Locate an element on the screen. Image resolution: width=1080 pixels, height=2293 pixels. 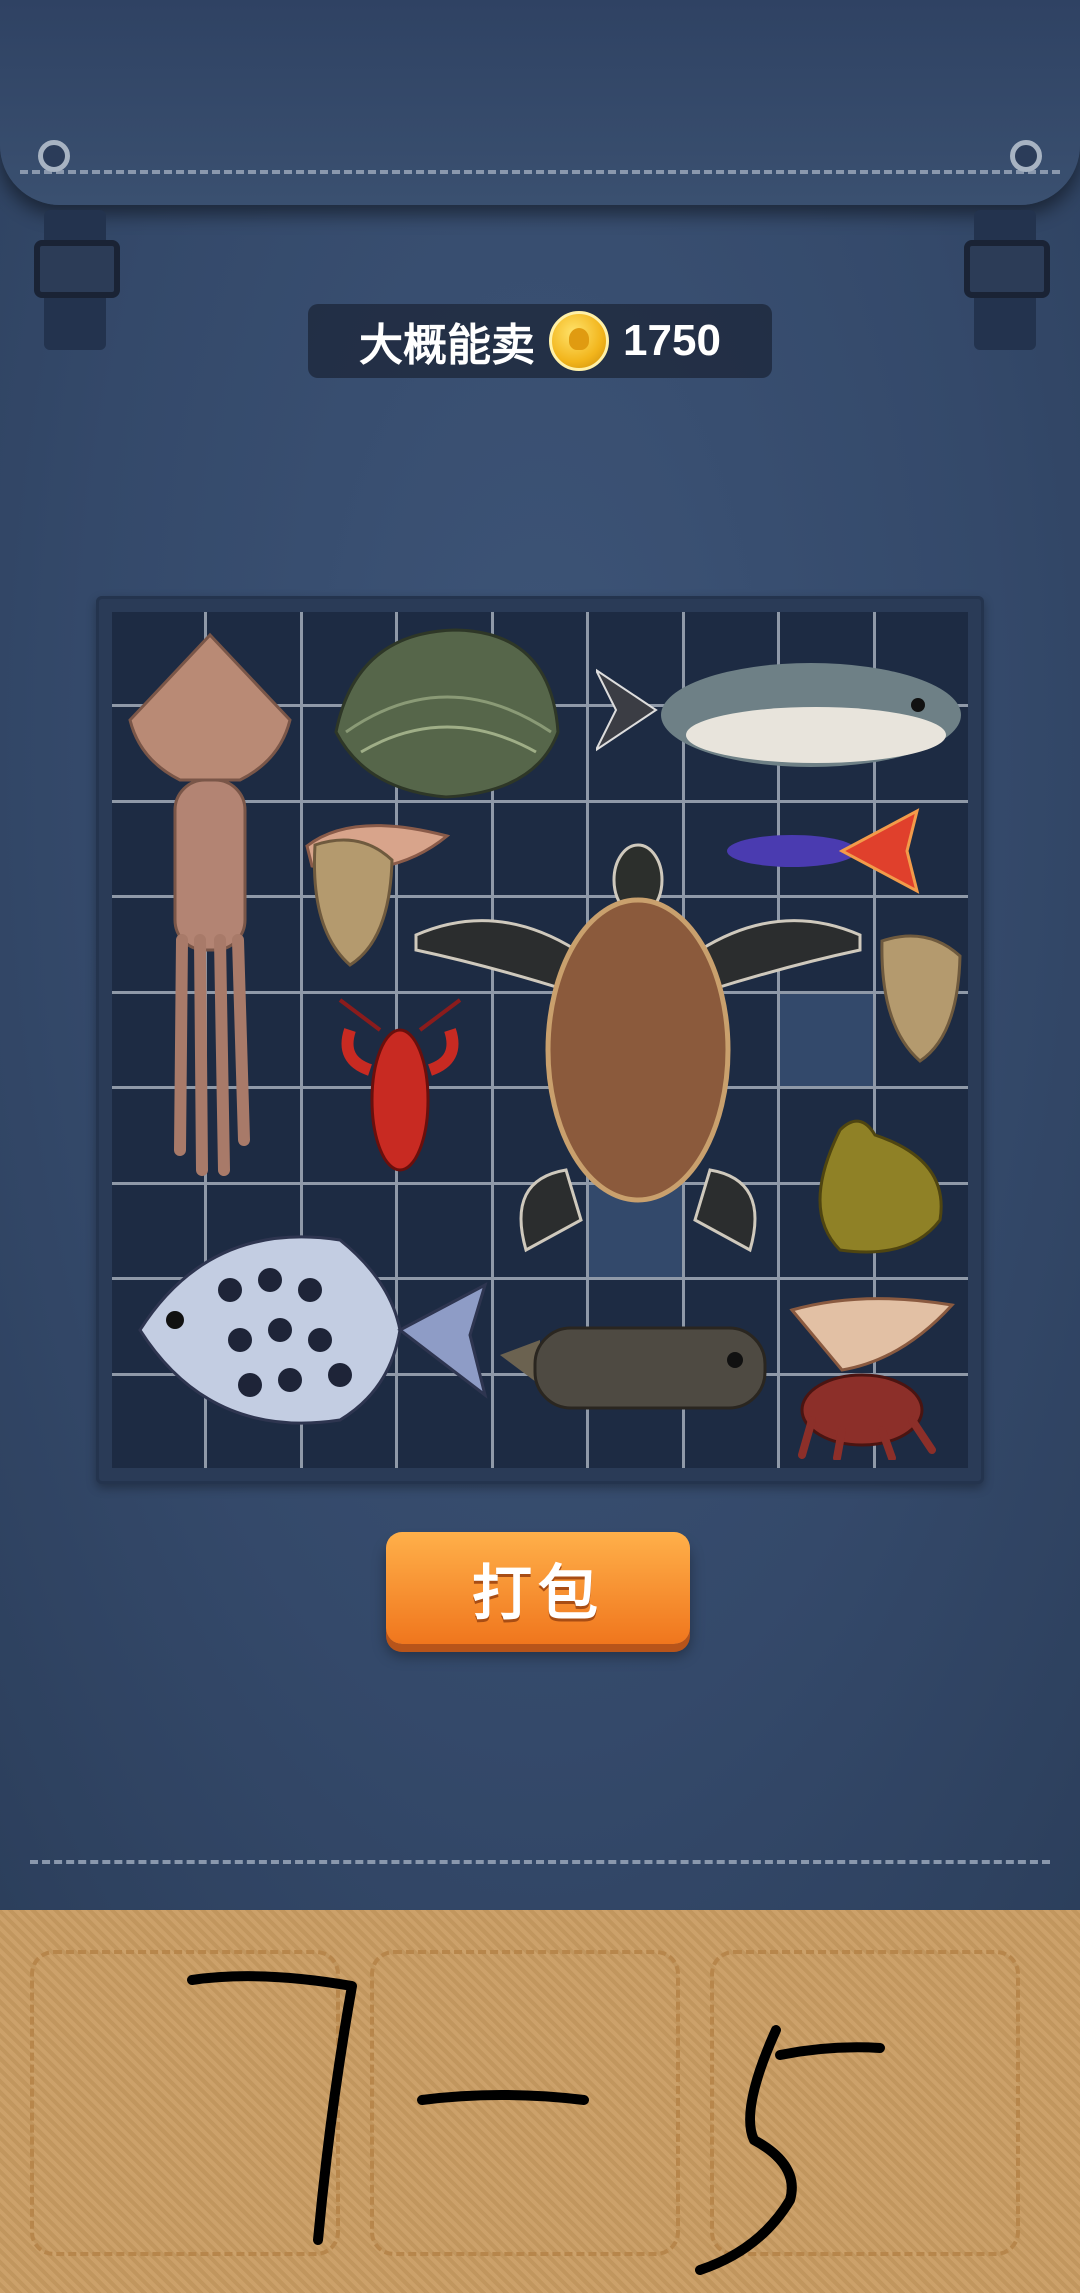
scat-fish-item is located at coordinates (310, 1332).